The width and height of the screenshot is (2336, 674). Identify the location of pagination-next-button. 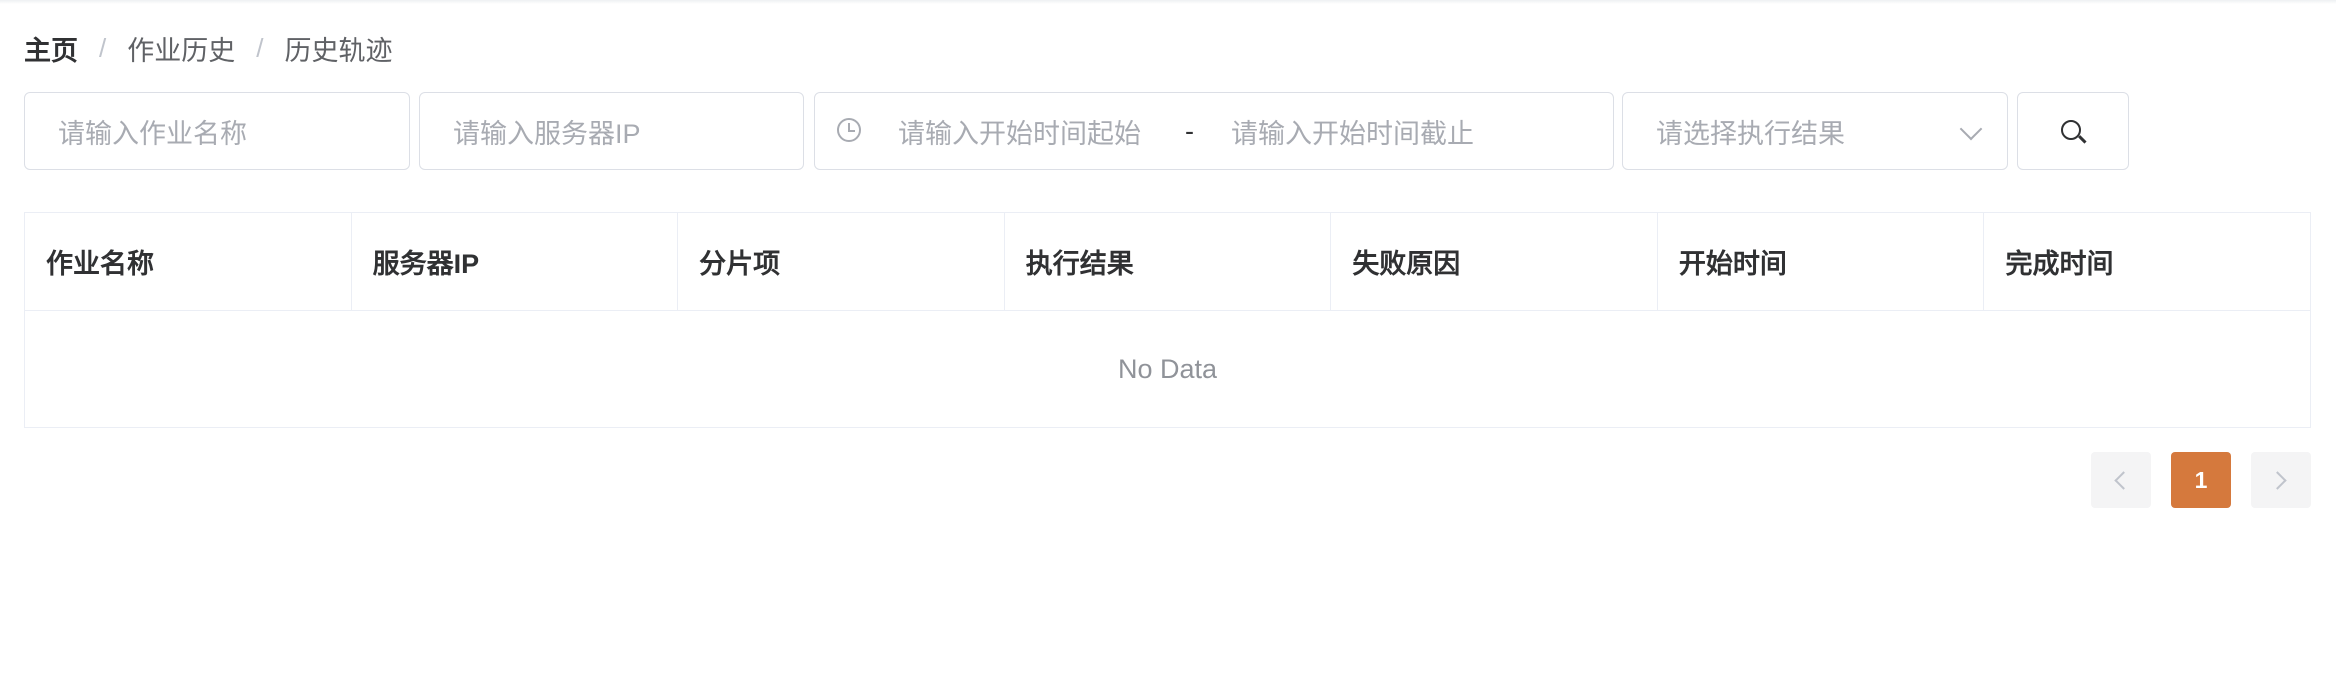
(2281, 480).